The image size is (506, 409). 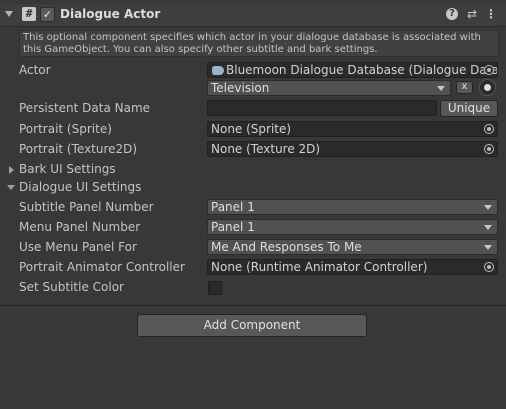 I want to click on actor-dropdown-value: Television, so click(x=240, y=88).